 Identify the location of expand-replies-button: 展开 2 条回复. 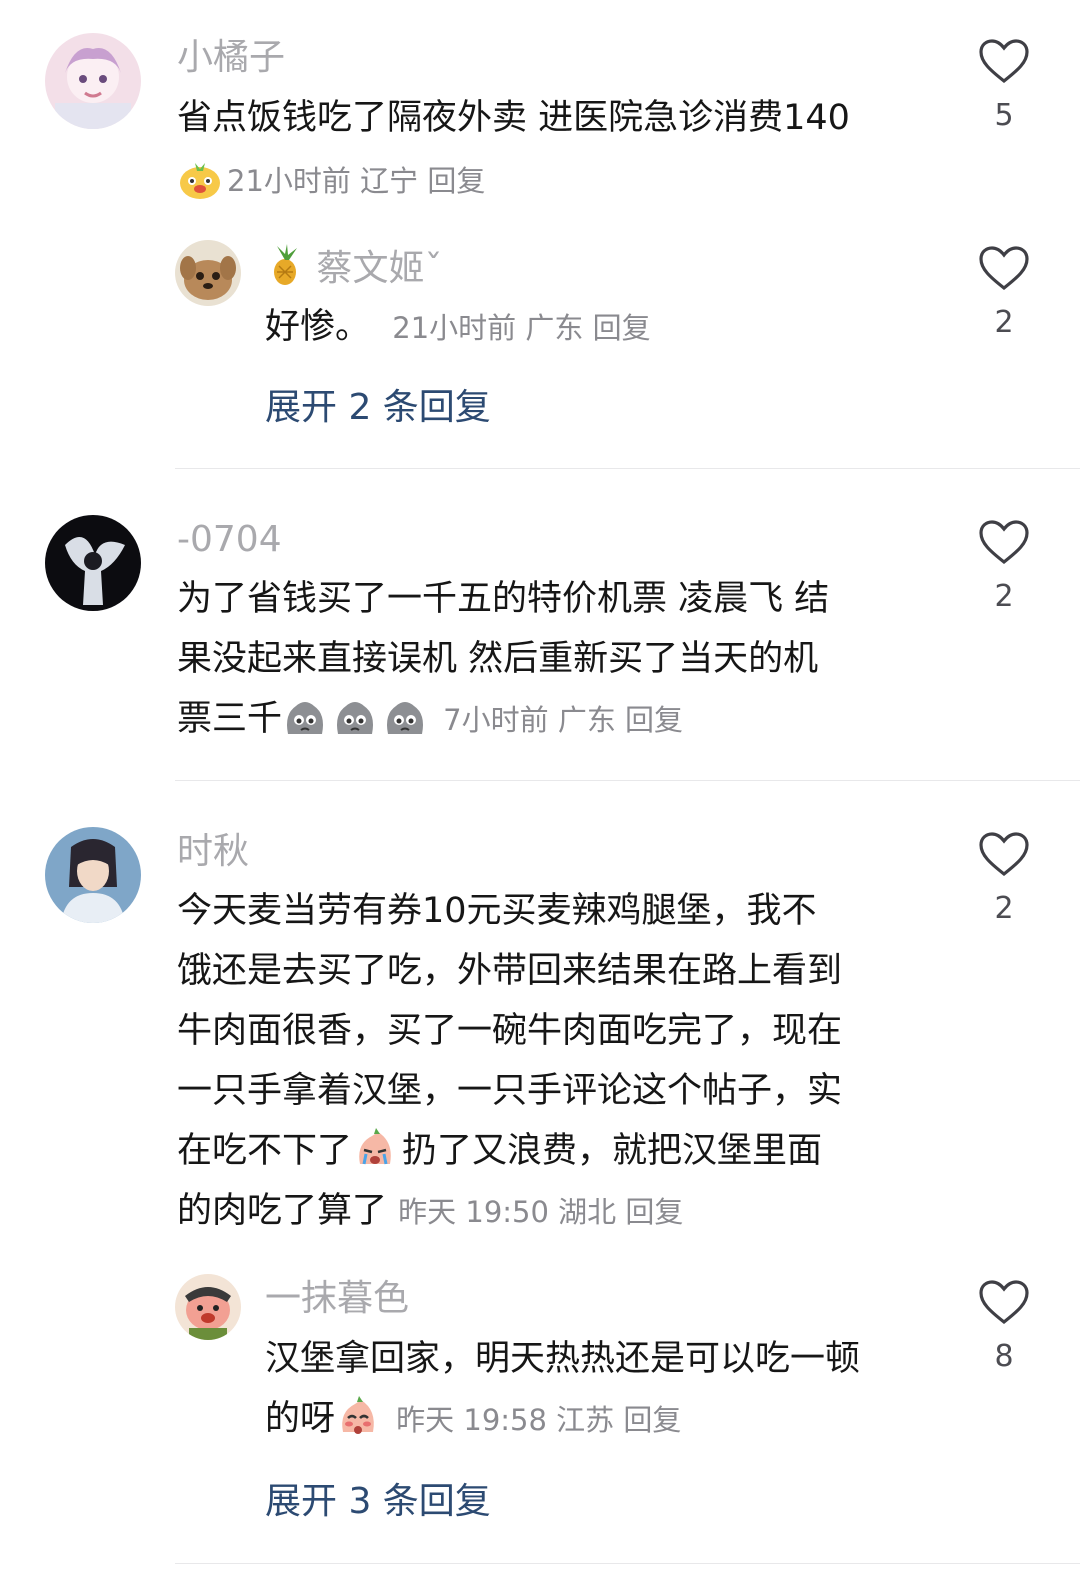
(378, 404).